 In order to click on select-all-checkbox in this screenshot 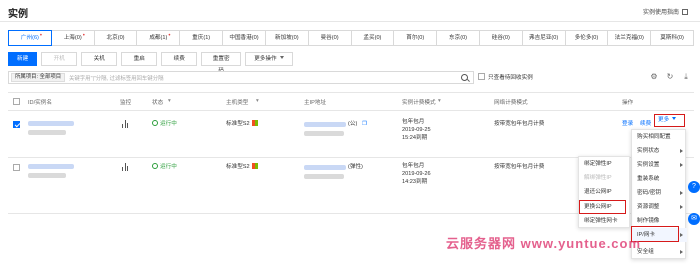, I will do `click(16, 101)`.